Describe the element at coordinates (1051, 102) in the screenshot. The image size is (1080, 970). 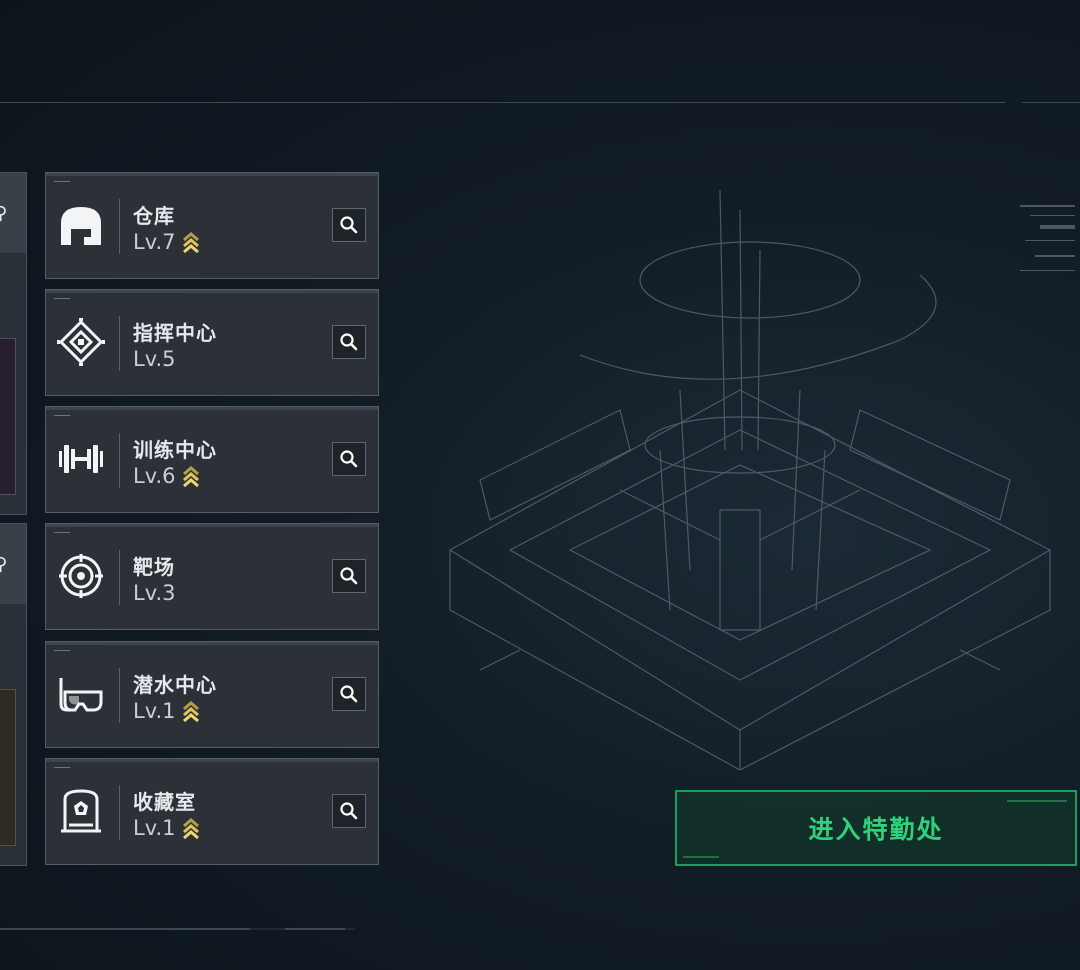
I see `top-divider-right` at that location.